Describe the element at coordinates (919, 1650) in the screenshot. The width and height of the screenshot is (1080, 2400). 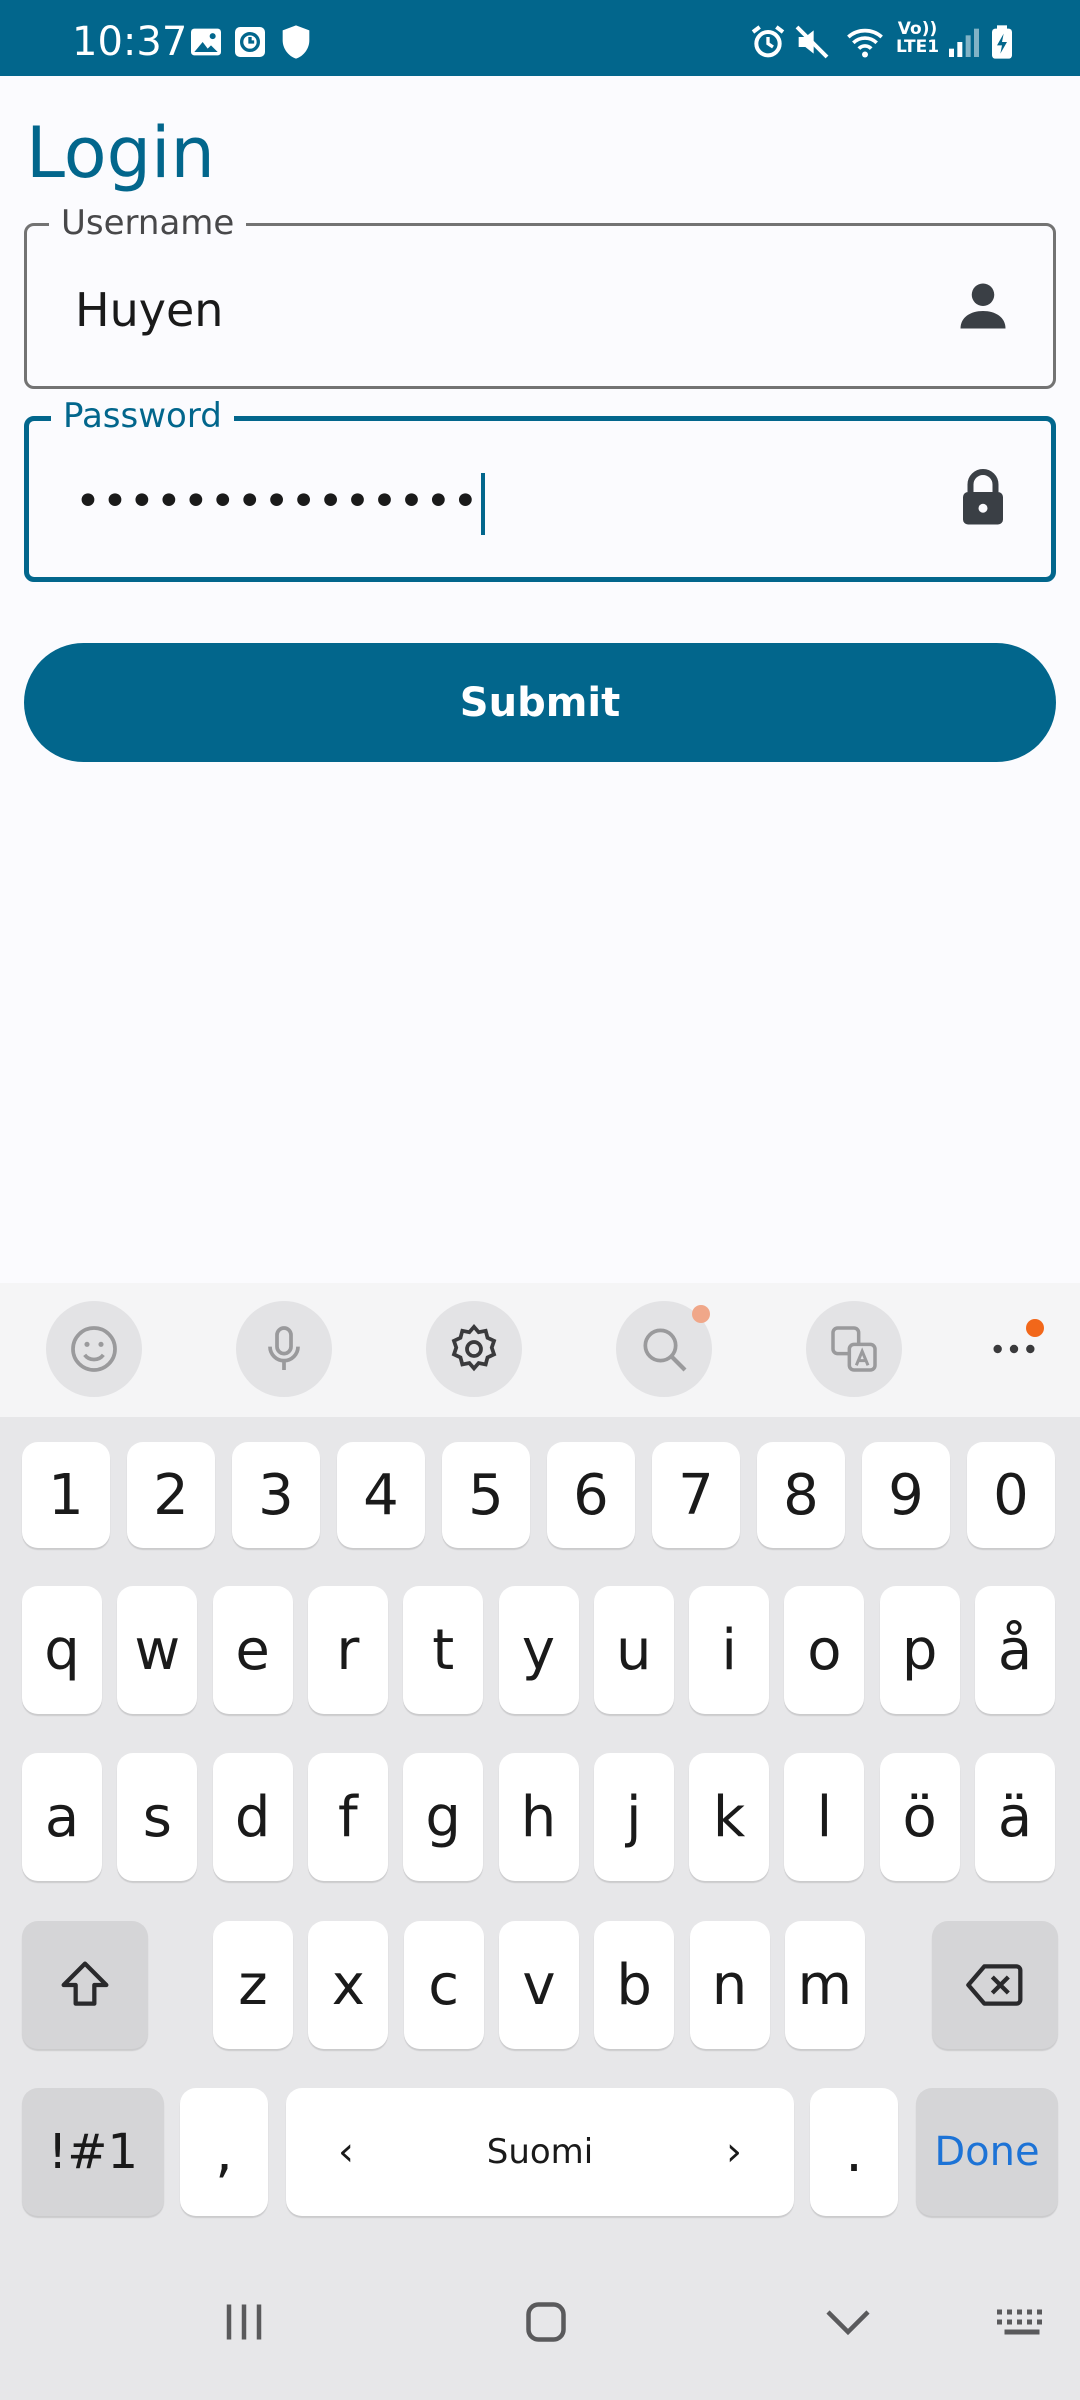
I see `key-row1-9: p` at that location.